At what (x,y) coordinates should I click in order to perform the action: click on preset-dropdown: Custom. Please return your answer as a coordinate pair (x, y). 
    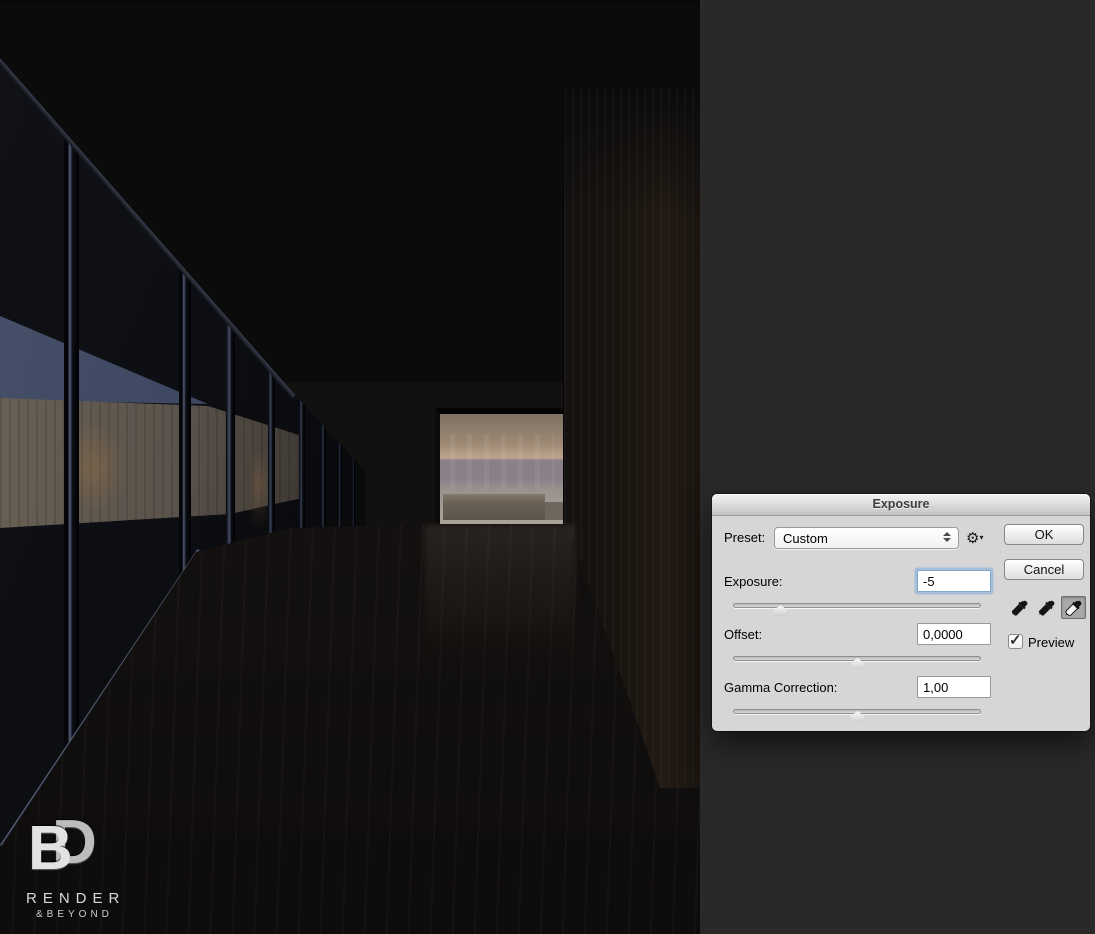
    Looking at the image, I should click on (866, 538).